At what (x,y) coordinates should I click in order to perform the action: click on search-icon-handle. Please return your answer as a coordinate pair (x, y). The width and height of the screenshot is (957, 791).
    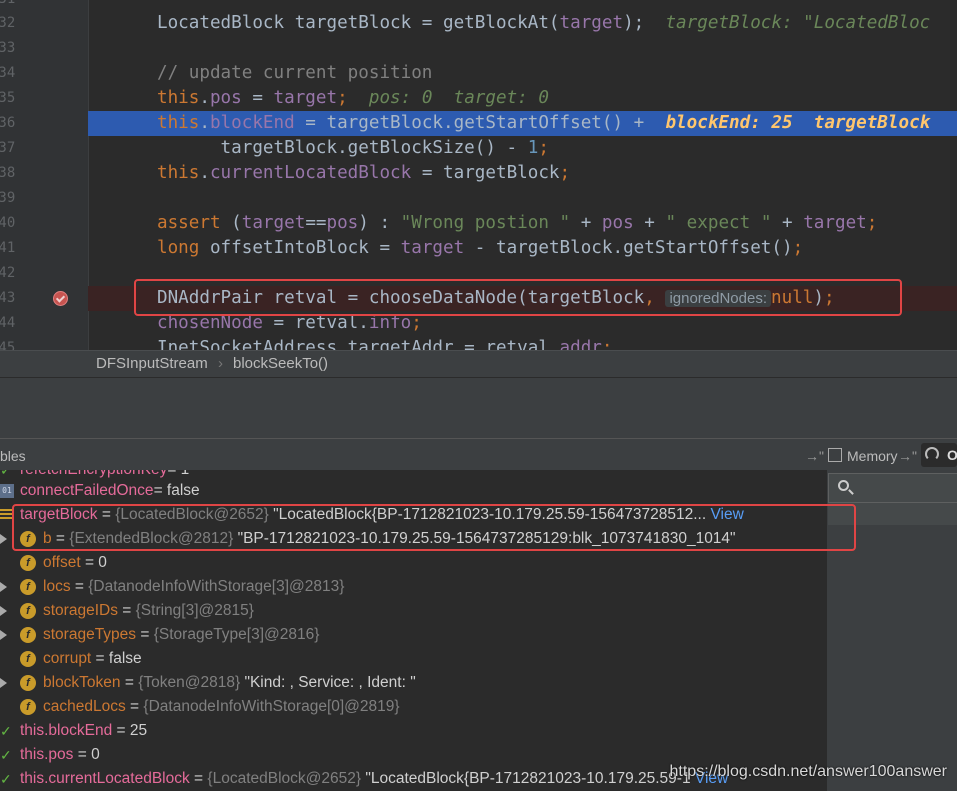
    Looking at the image, I should click on (851, 492).